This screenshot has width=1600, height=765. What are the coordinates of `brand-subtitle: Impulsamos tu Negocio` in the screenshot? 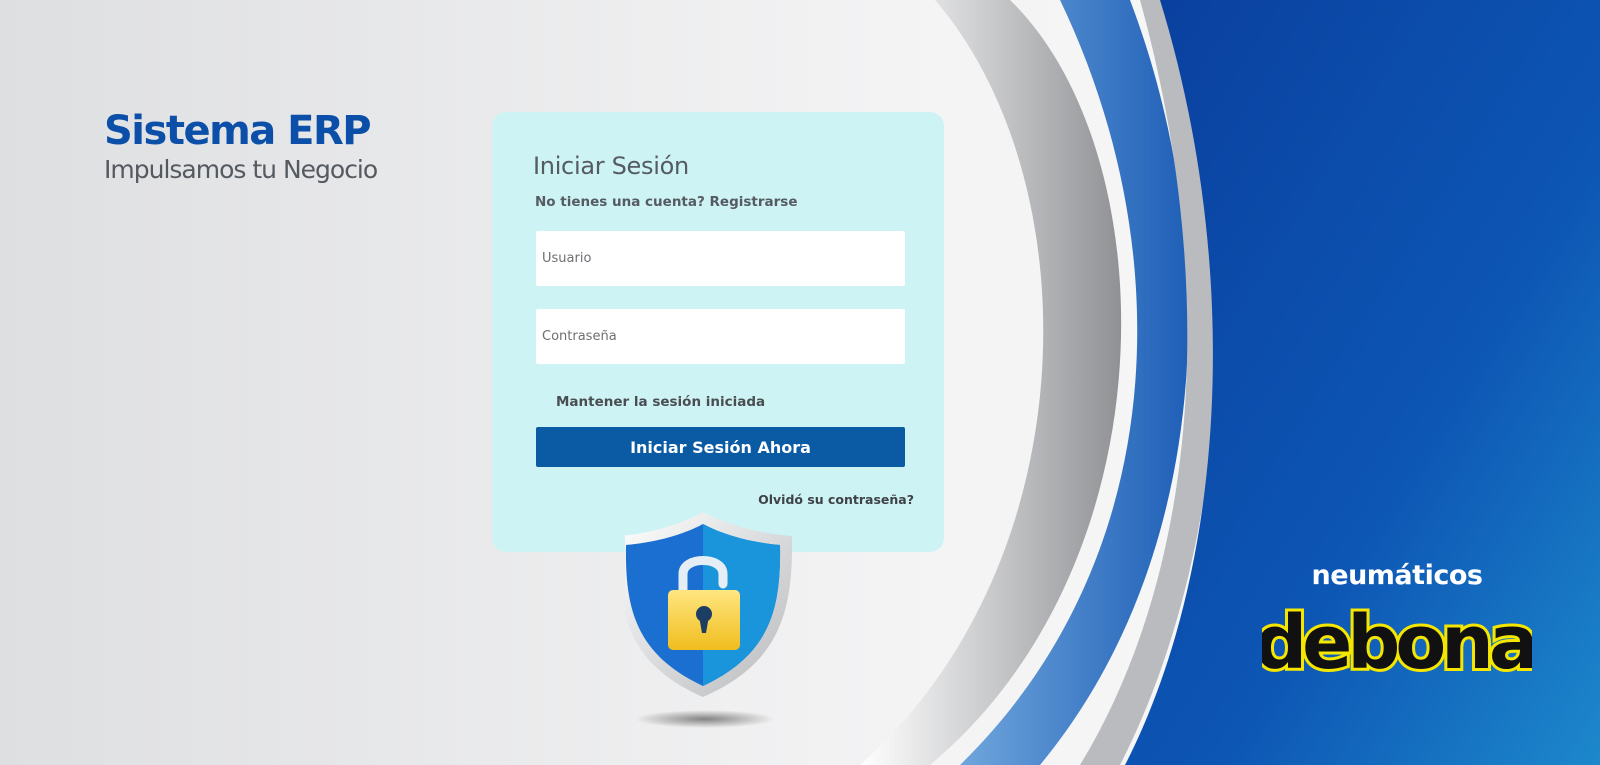 It's located at (241, 169).